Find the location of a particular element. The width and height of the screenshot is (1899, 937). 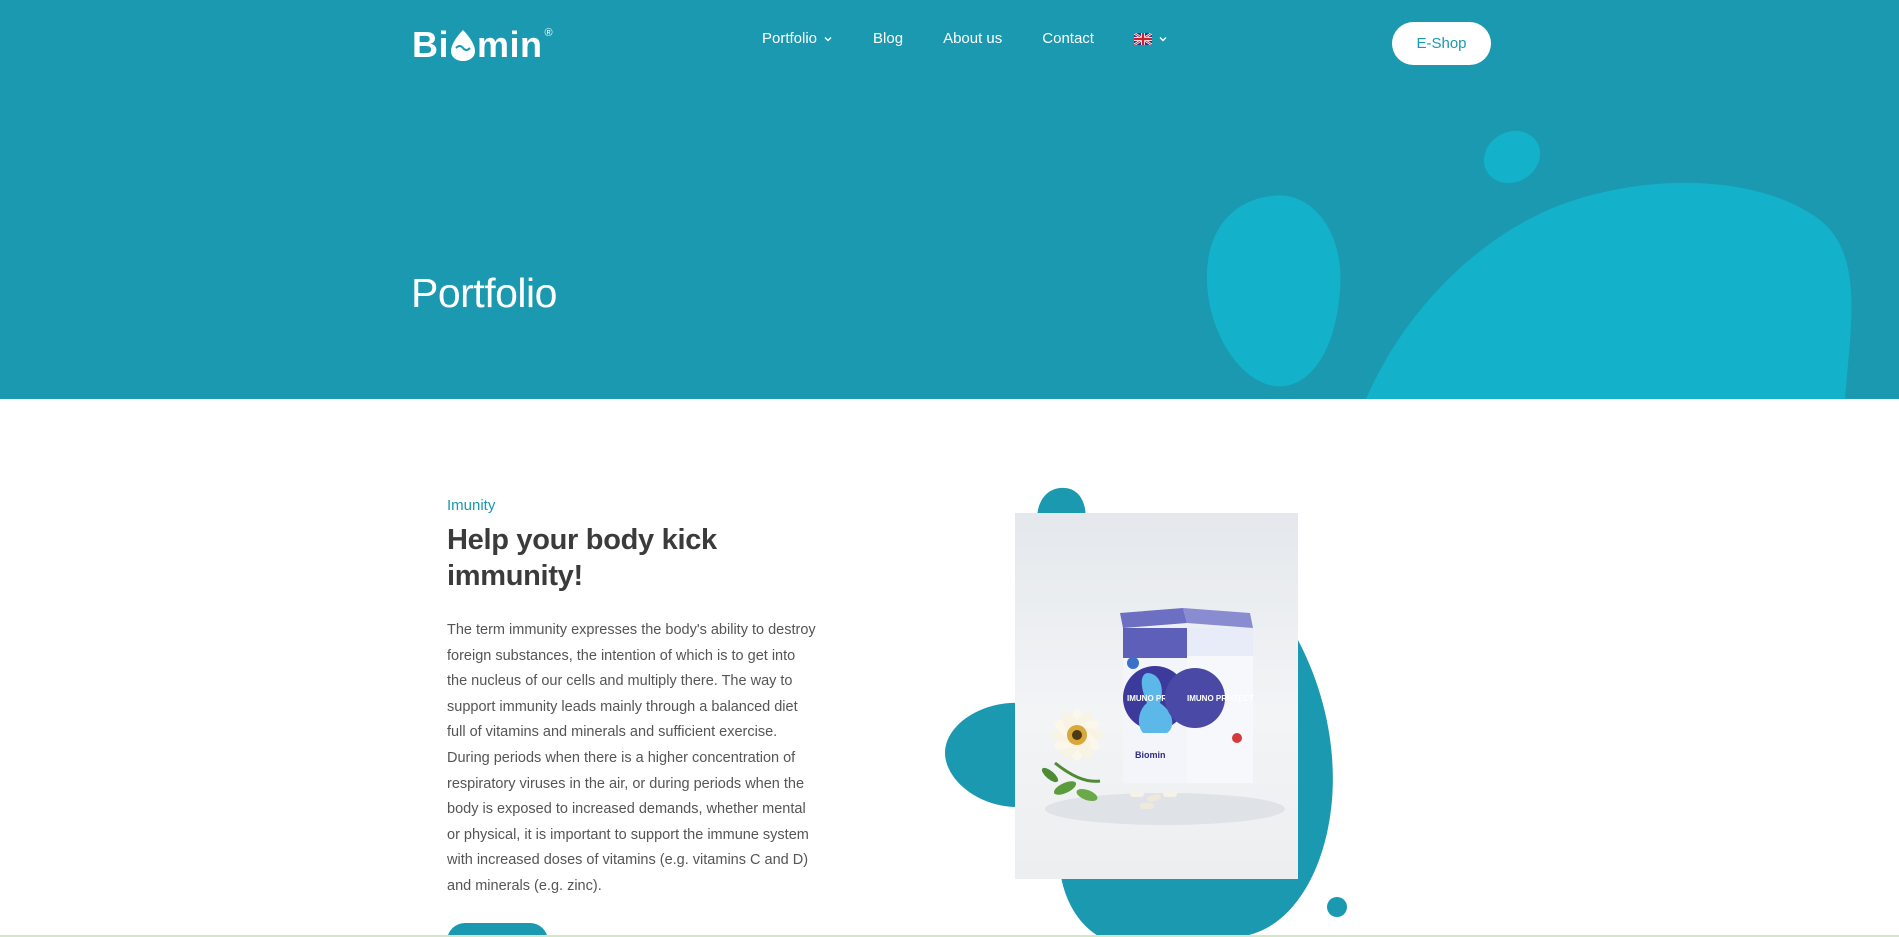

blob-tiny is located at coordinates (1337, 907).